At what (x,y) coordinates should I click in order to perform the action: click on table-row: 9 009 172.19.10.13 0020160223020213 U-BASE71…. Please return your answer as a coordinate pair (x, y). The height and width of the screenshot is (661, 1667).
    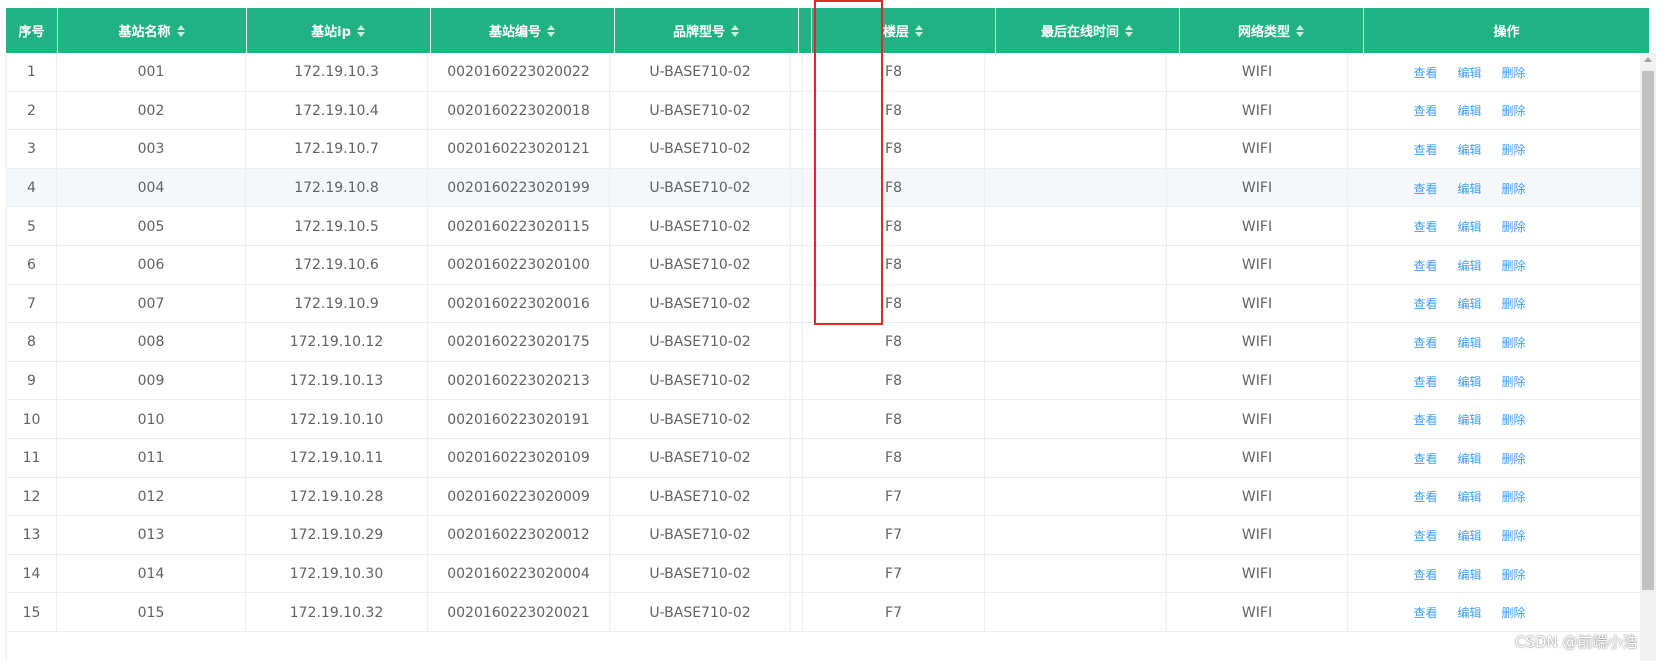
    Looking at the image, I should click on (824, 381).